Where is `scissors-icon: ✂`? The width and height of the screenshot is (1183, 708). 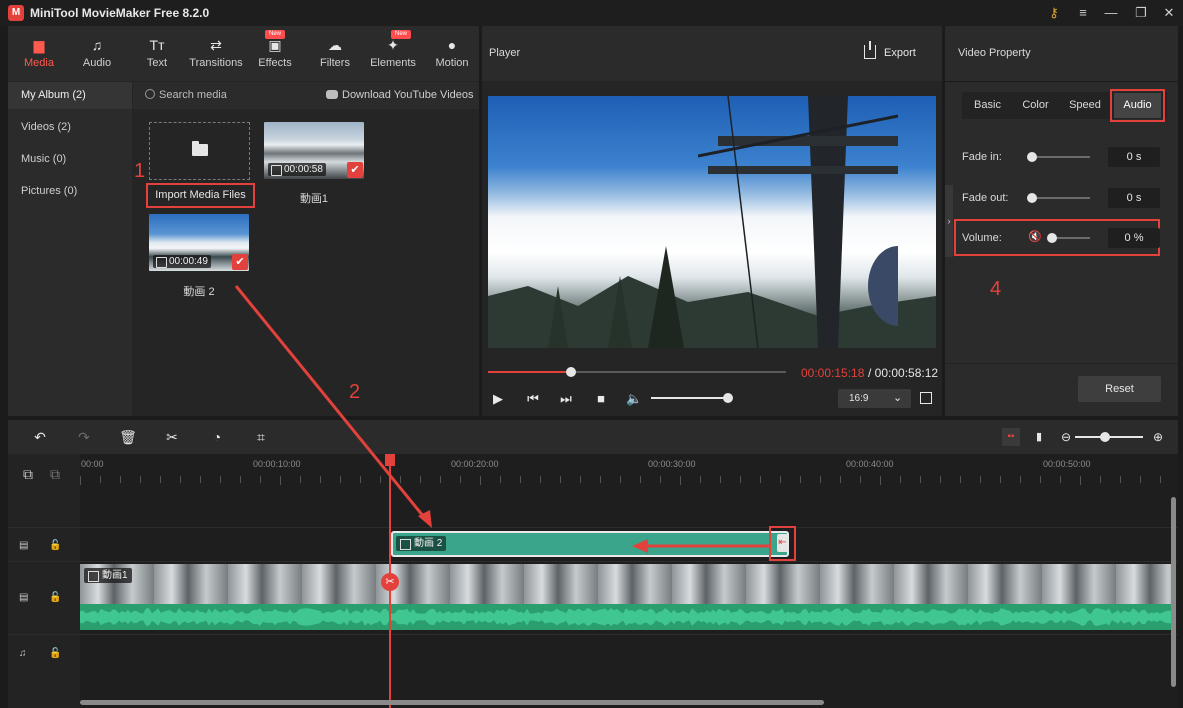
scissors-icon: ✂ is located at coordinates (390, 582).